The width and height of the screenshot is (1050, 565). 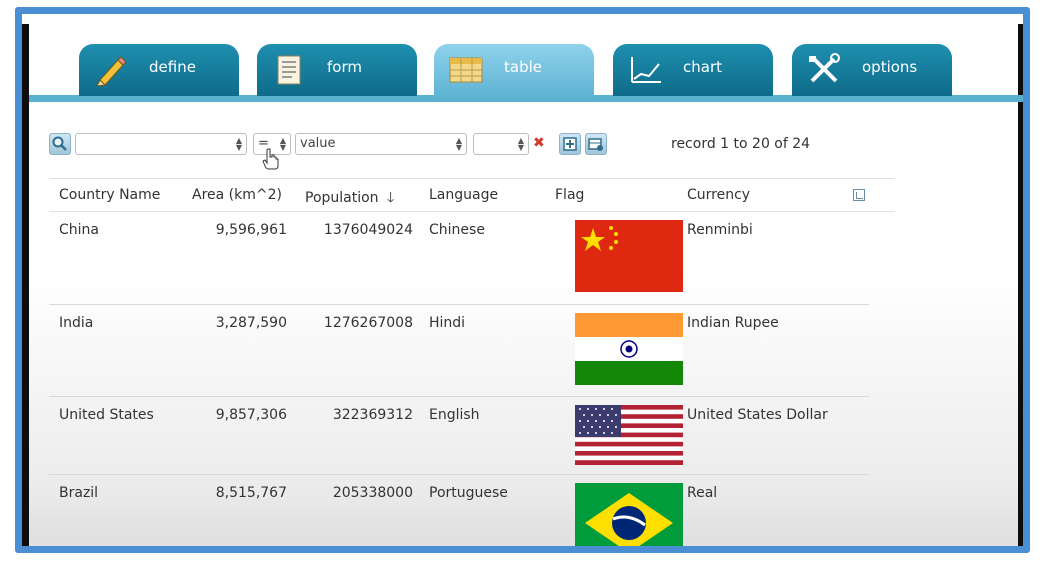 I want to click on cell-population: 322369312, so click(x=372, y=415).